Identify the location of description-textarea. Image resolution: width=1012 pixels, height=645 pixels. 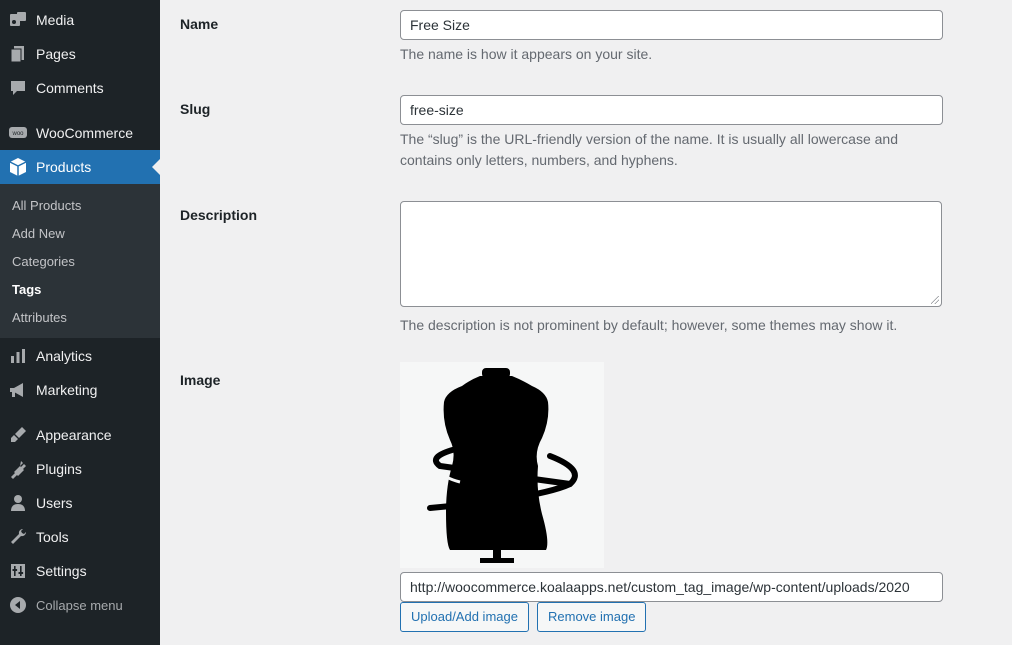
(671, 254).